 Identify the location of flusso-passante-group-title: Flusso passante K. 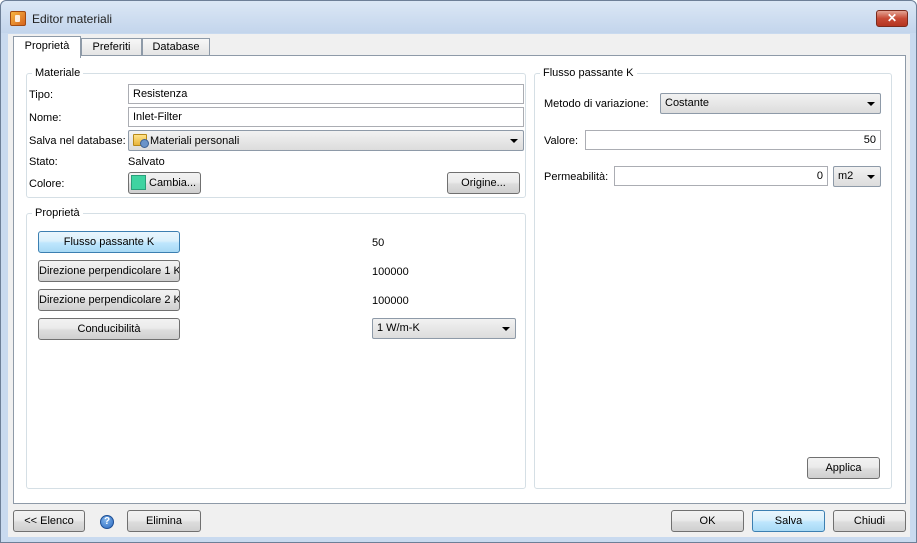
(588, 73).